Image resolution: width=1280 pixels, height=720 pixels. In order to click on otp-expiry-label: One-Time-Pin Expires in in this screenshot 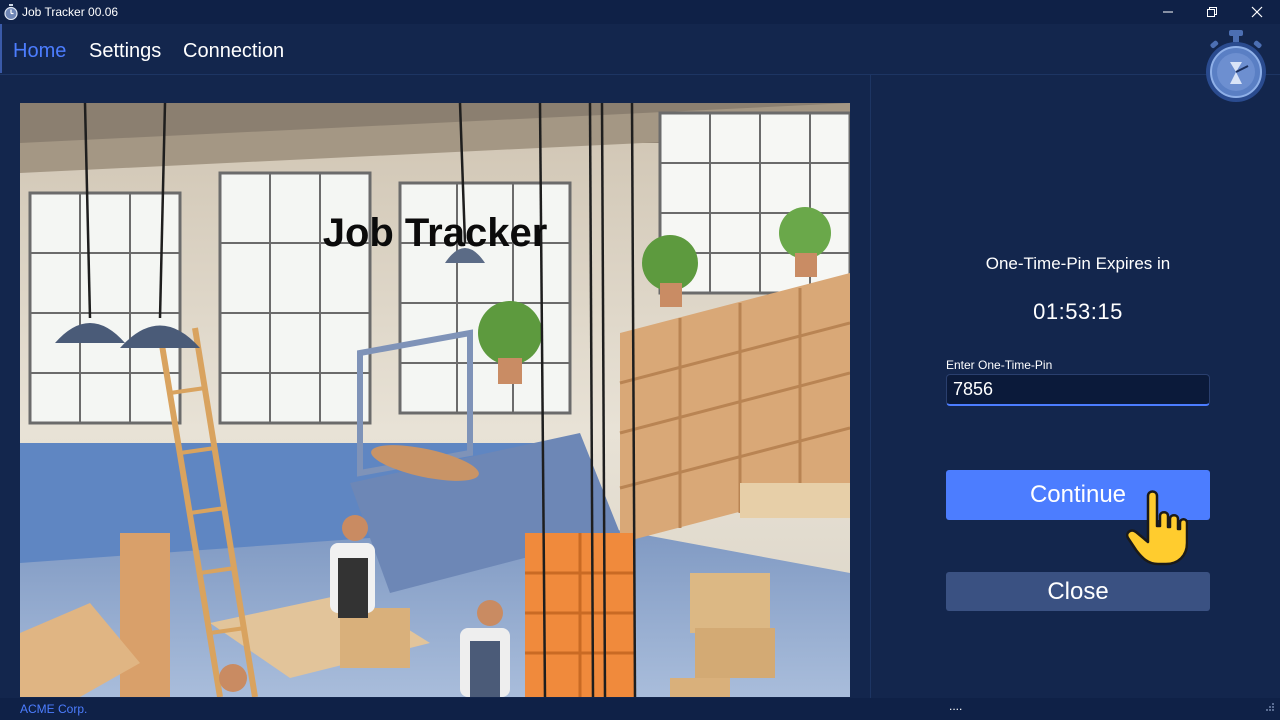, I will do `click(1078, 263)`.